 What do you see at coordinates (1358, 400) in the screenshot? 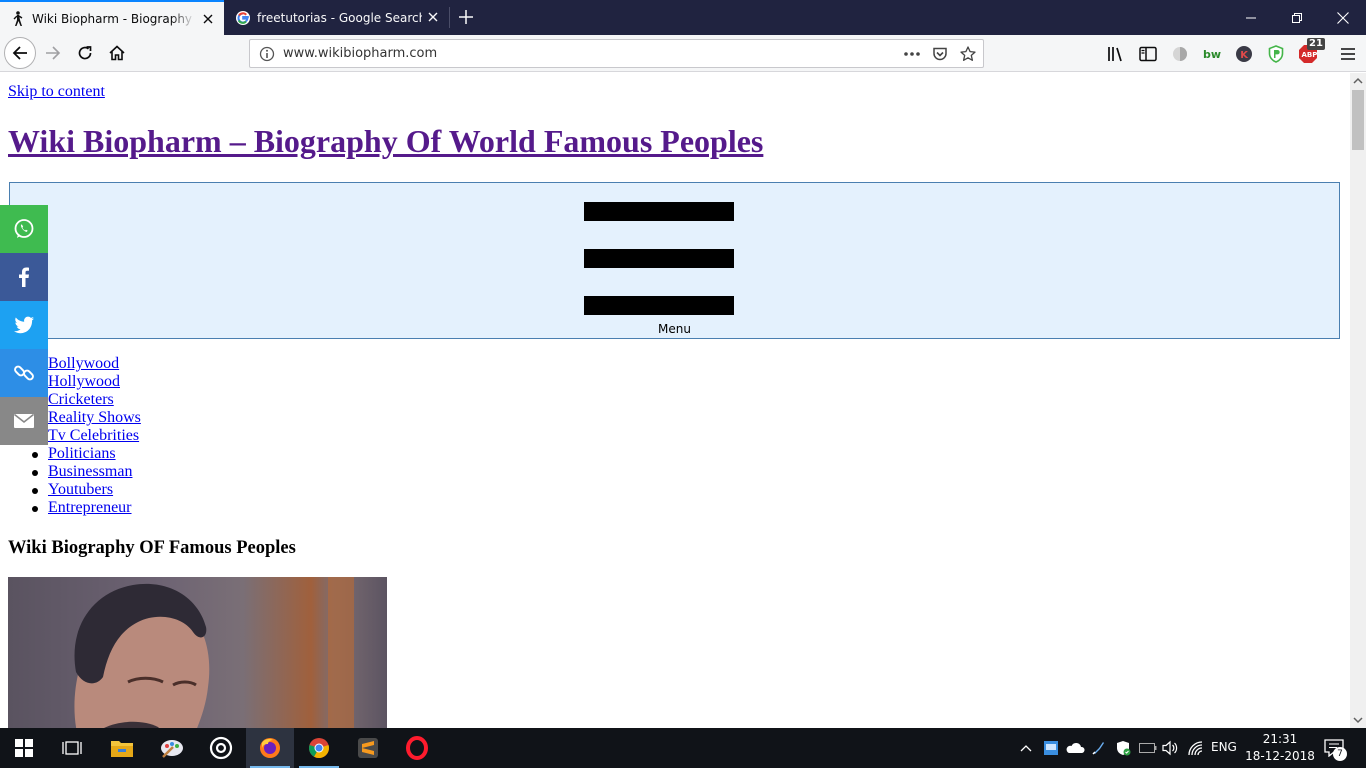
I see `page-scrollbar` at bounding box center [1358, 400].